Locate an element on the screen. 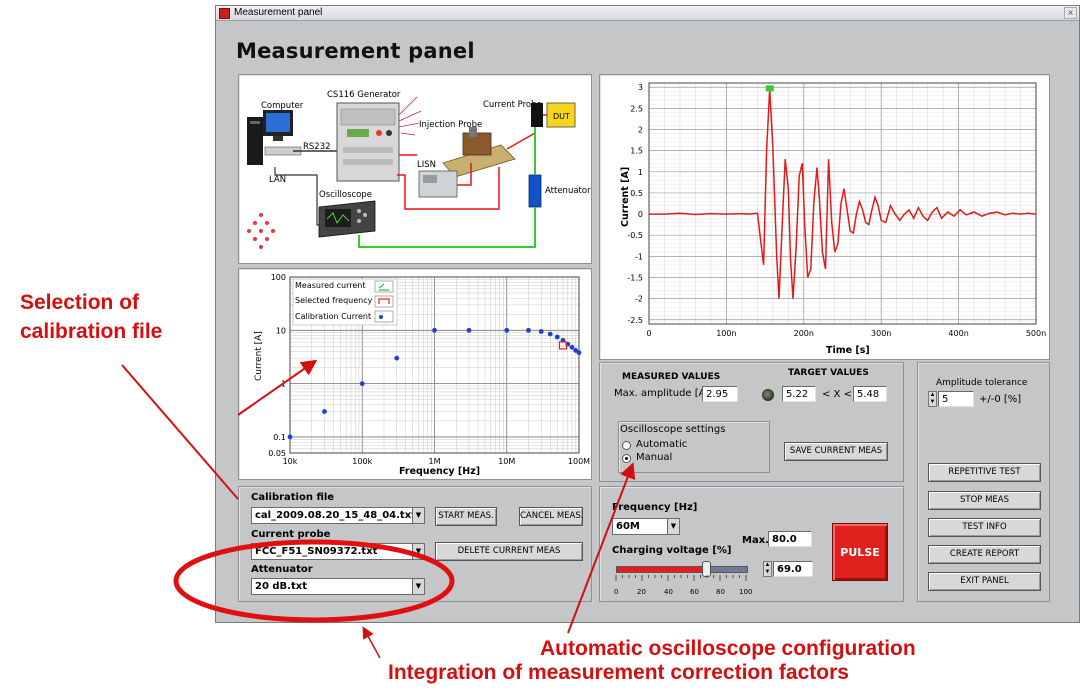 The width and height of the screenshot is (1080, 692). arrow-cal-file is located at coordinates (180, 432).